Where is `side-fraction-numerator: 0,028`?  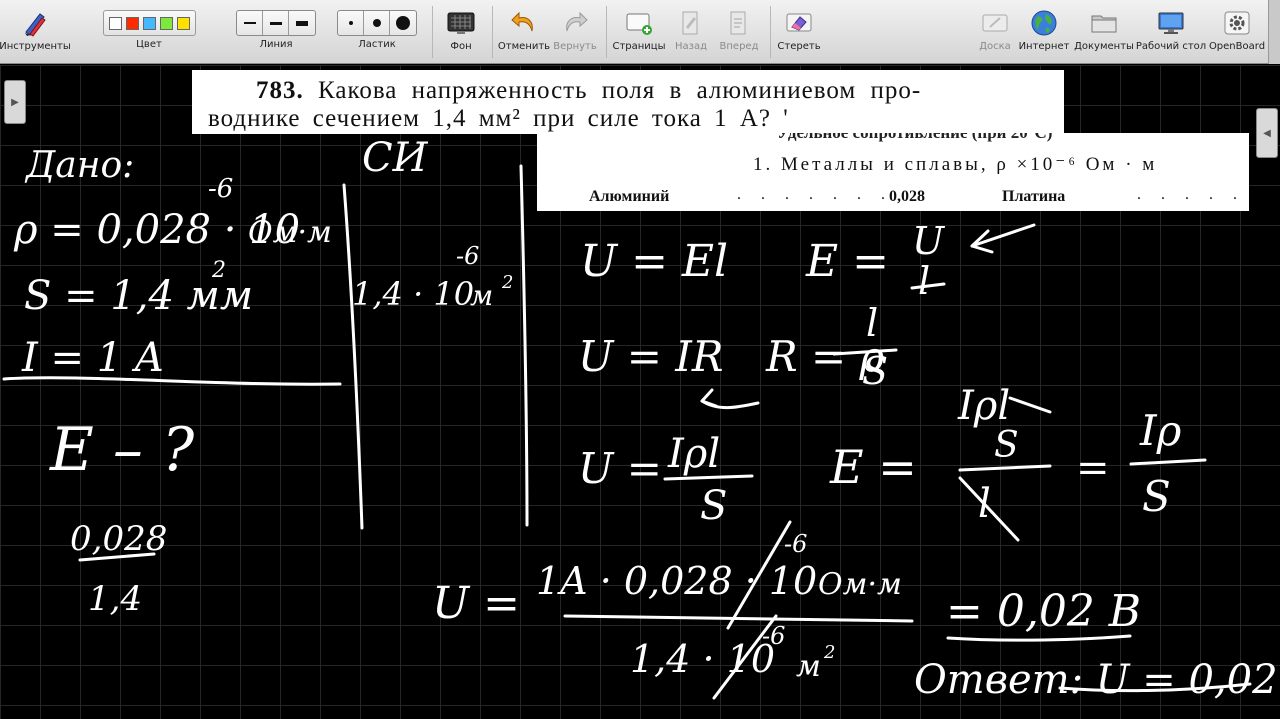 side-fraction-numerator: 0,028 is located at coordinates (119, 539).